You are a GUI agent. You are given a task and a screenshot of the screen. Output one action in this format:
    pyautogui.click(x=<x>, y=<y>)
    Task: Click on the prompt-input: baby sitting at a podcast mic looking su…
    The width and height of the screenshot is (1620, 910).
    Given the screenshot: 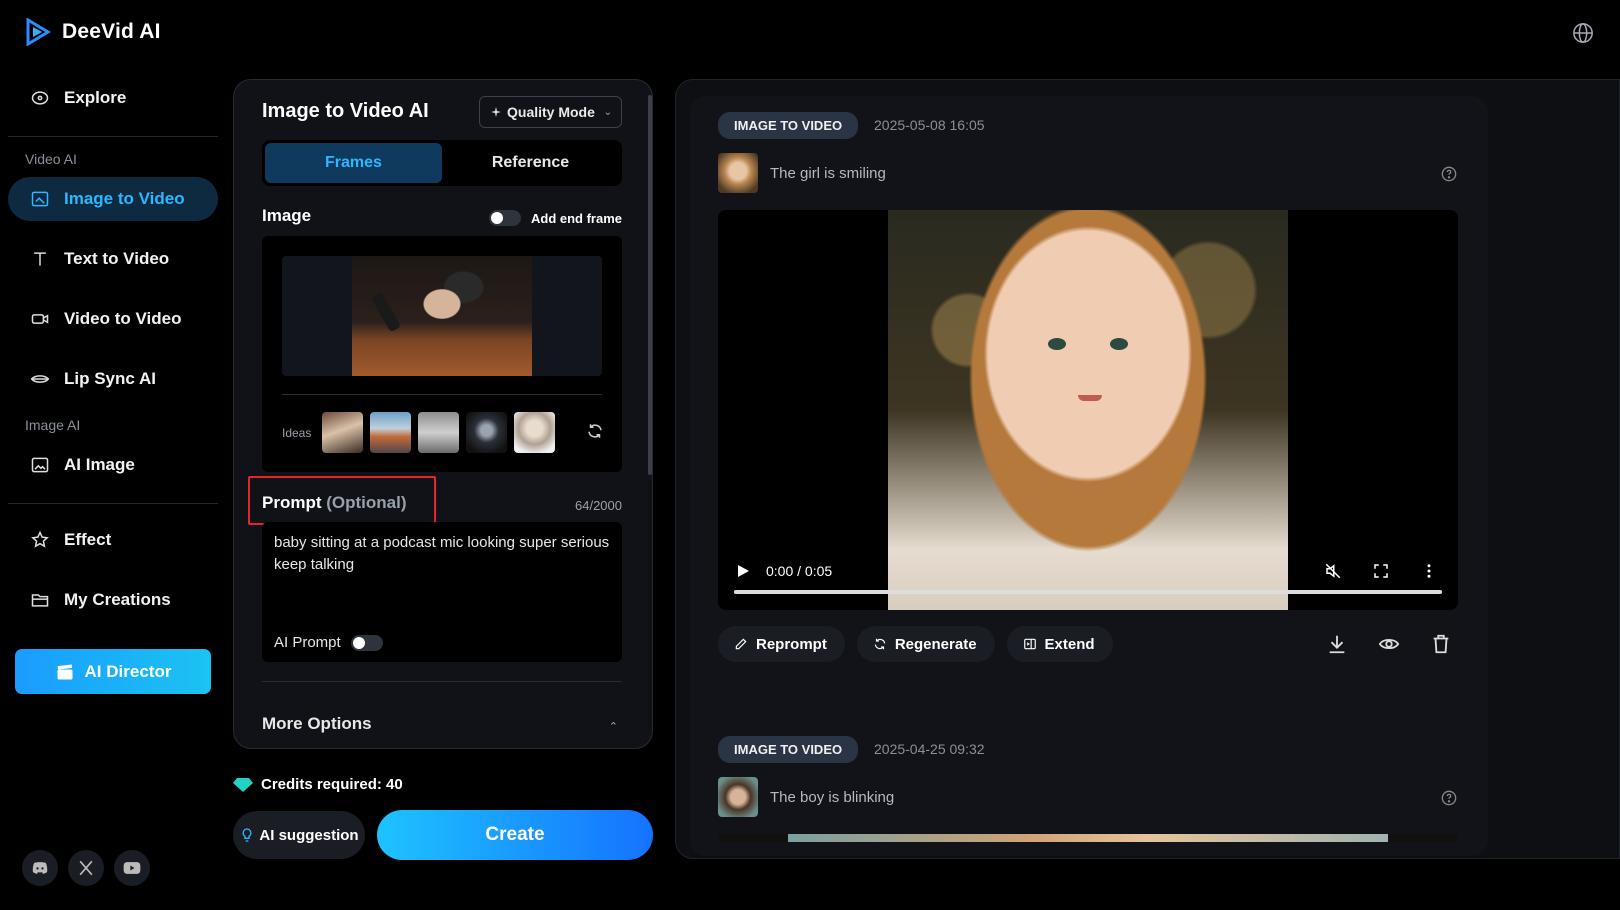 What is the action you would take?
    pyautogui.click(x=442, y=592)
    